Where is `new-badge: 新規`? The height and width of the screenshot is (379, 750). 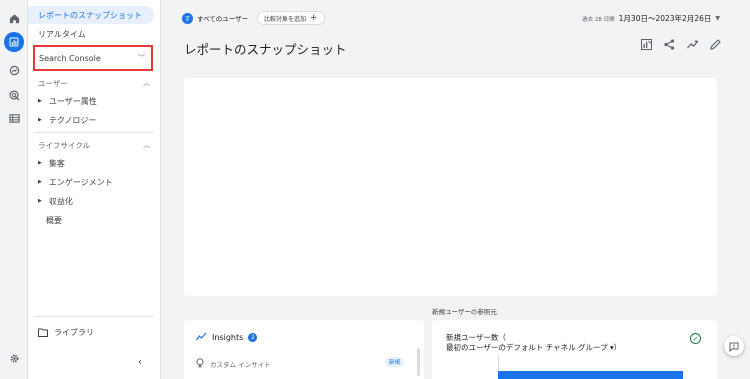
new-badge: 新規 is located at coordinates (394, 362).